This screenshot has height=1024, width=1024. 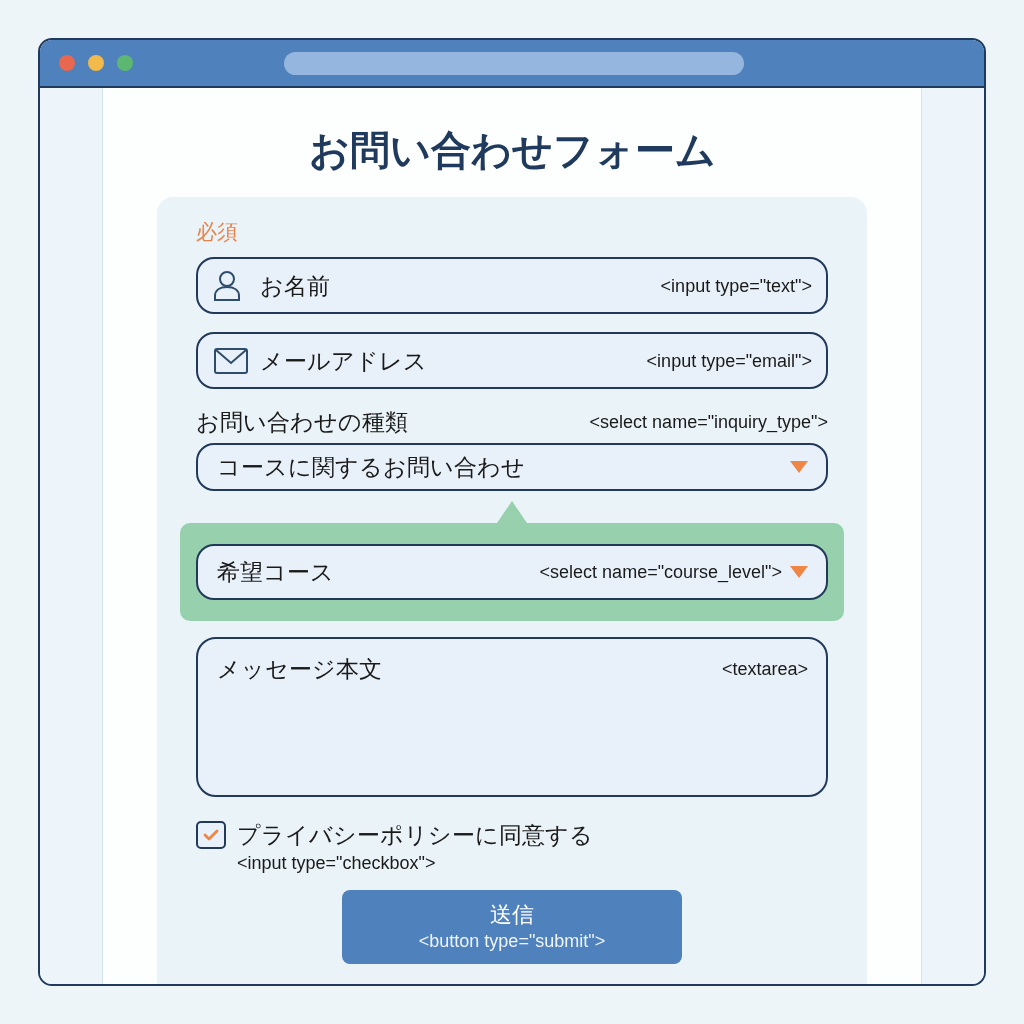 I want to click on check-icon, so click(x=211, y=835).